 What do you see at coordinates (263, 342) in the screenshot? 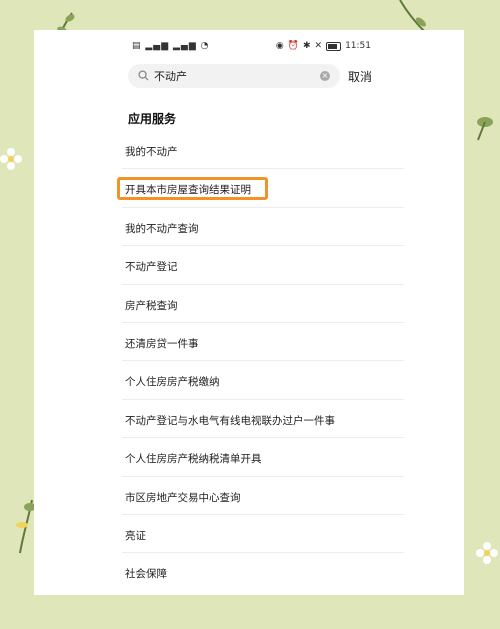
I see `list-item: 还清房贷一件事` at bounding box center [263, 342].